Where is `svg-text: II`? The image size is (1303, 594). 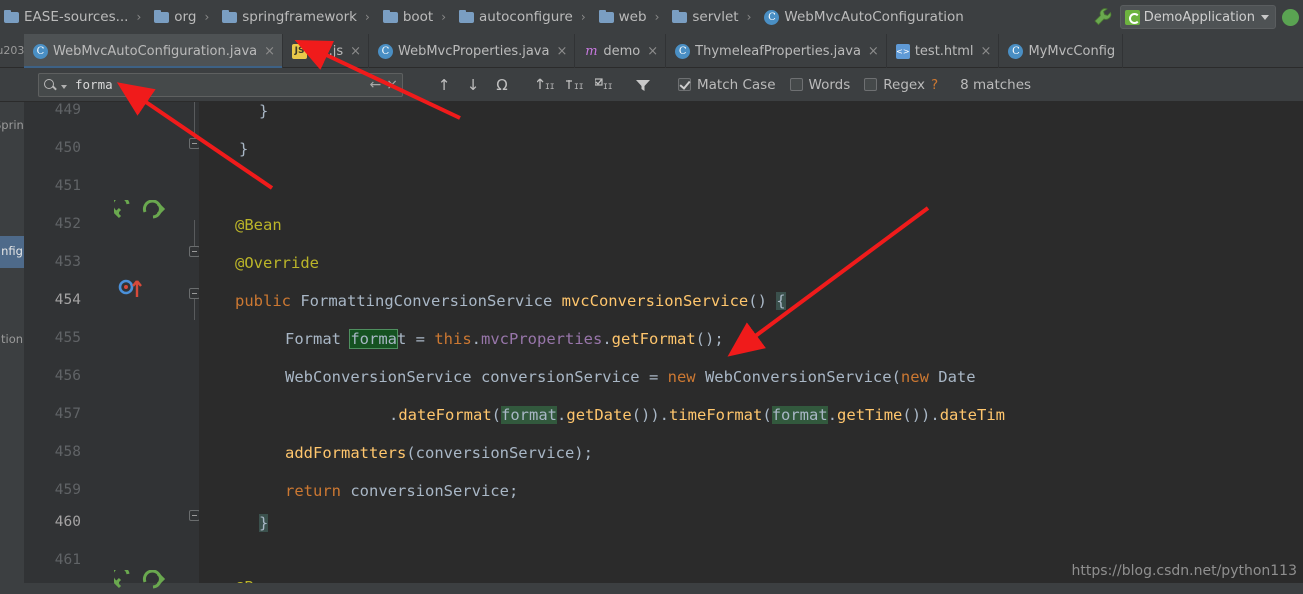
svg-text: II is located at coordinates (549, 87).